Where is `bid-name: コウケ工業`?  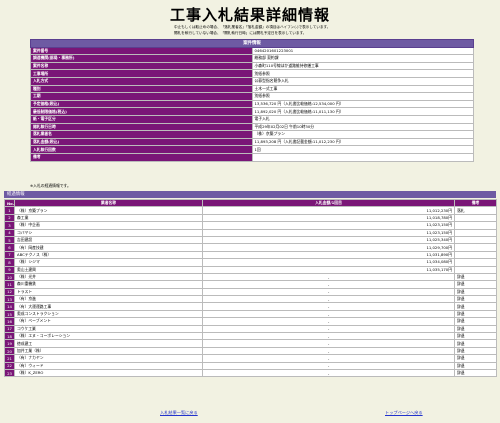 bid-name: コウケ工業 is located at coordinates (108, 329).